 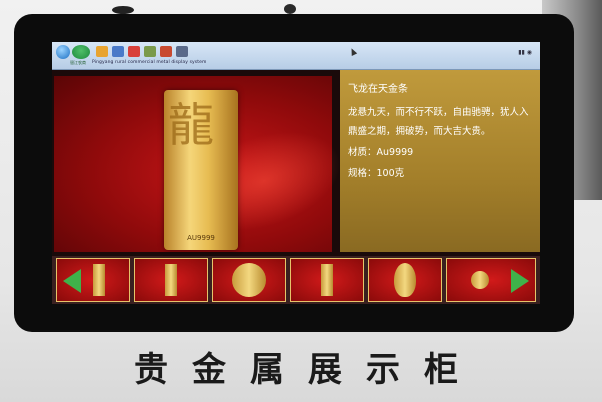 I want to click on thumbnail-gold-gourd, so click(x=405, y=280).